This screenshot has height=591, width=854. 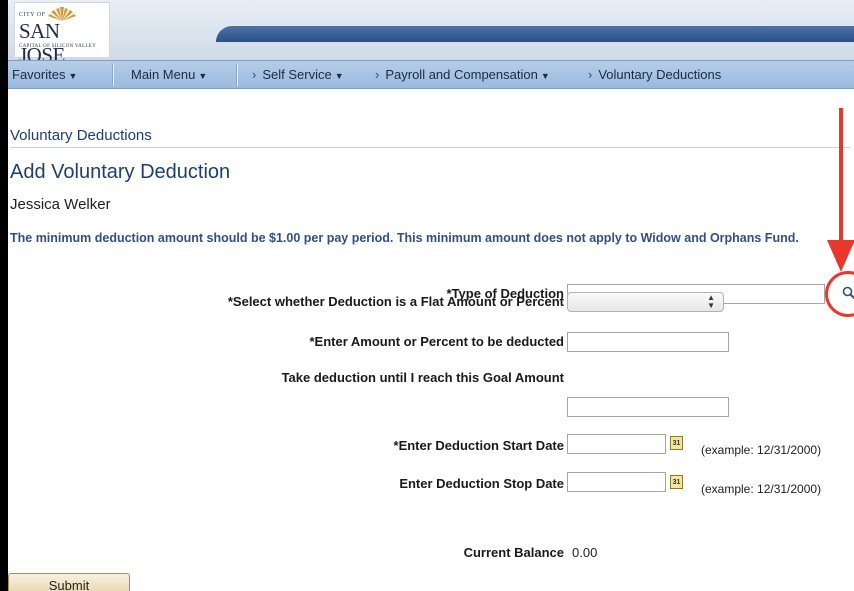 I want to click on nav-payroll: › Payroll and Compensation ▼, so click(x=462, y=74).